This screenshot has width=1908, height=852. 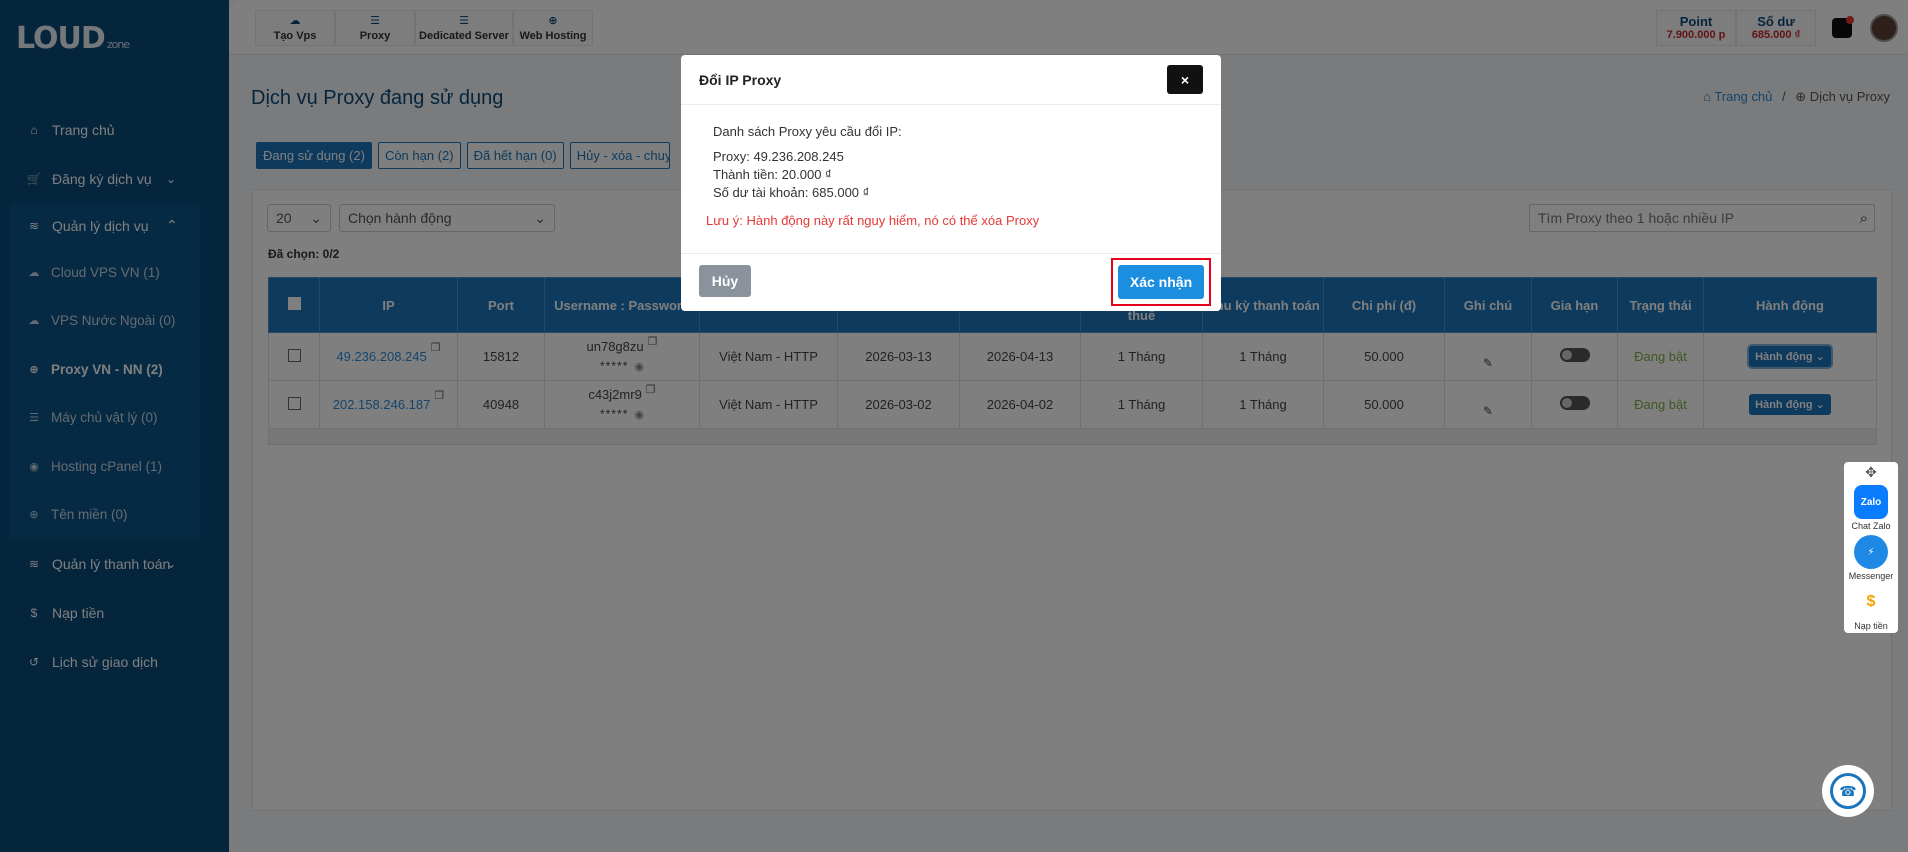 I want to click on modal-proxy-line: Proxy: 49.236.208.245, so click(x=778, y=156).